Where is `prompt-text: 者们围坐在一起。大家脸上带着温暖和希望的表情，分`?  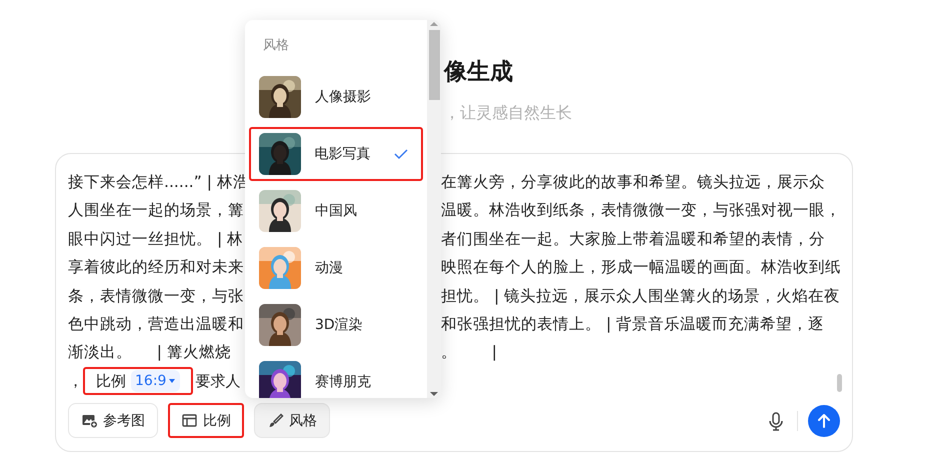 prompt-text: 者们围坐在一起。大家脸上带着温暖和希望的表情，分 is located at coordinates (633, 239).